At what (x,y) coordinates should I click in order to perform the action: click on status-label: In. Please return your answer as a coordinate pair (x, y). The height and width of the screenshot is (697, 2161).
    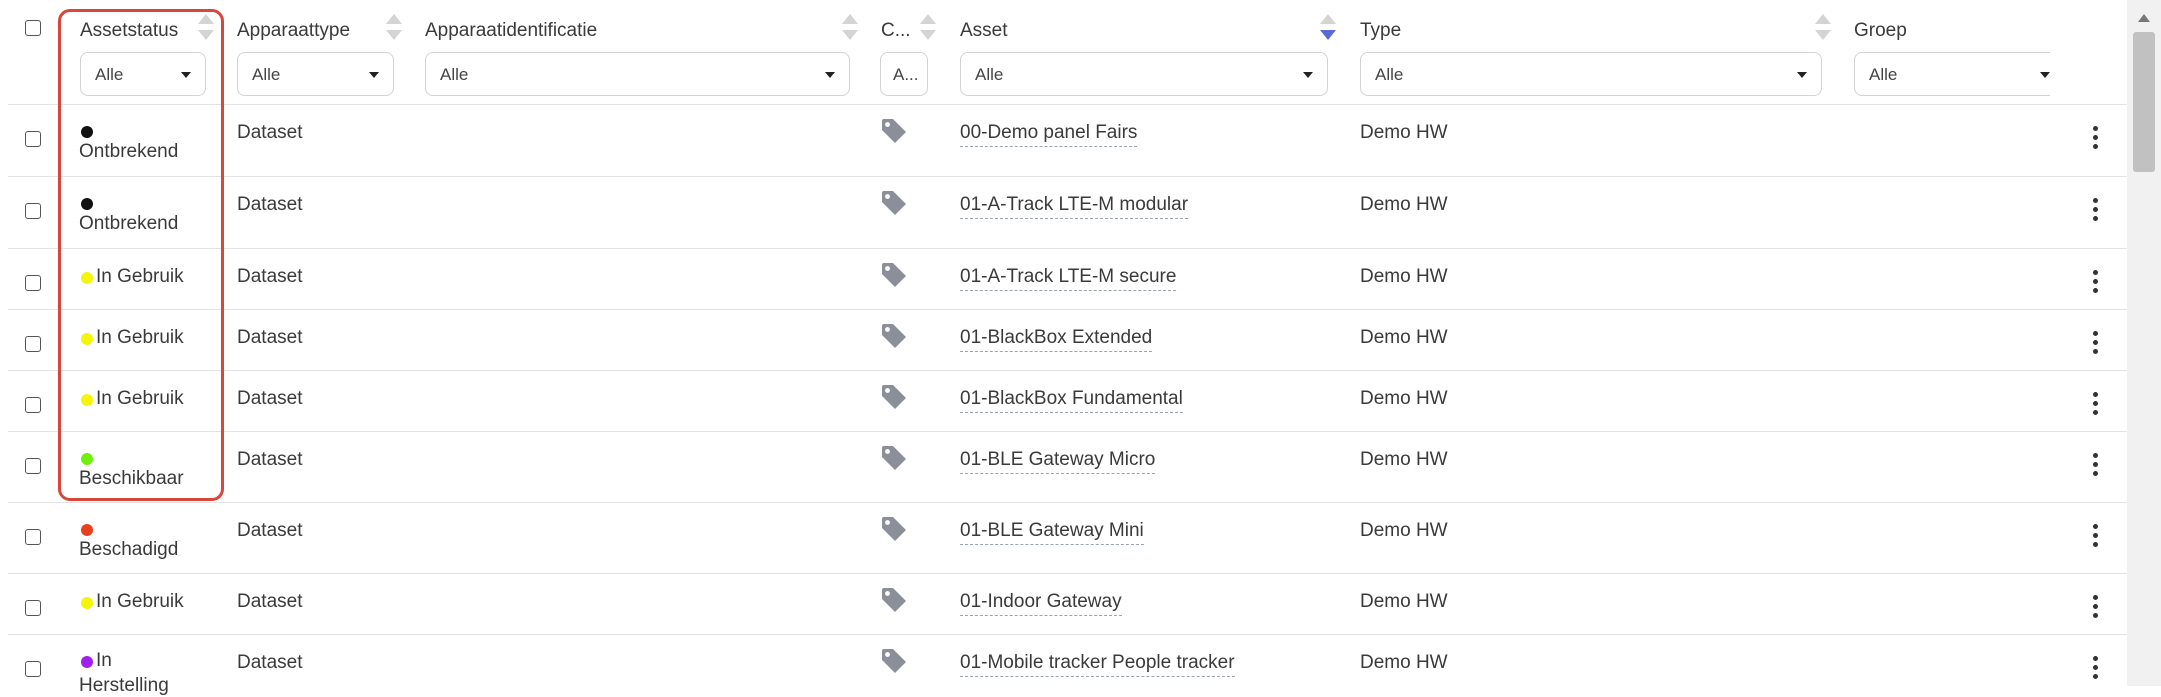
    Looking at the image, I should click on (104, 660).